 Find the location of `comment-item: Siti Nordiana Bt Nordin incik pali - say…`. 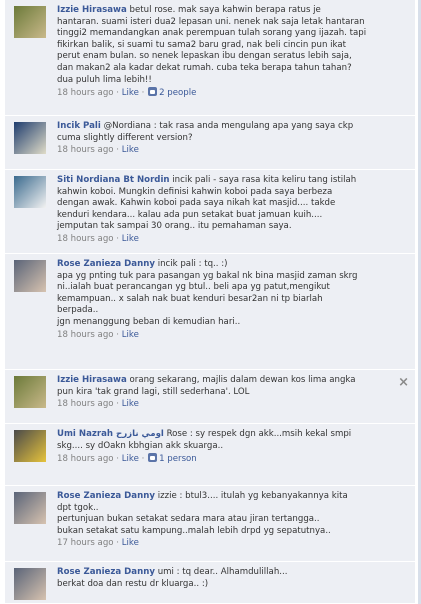

comment-item: Siti Nordiana Bt Nordin incik pali - say… is located at coordinates (210, 212).